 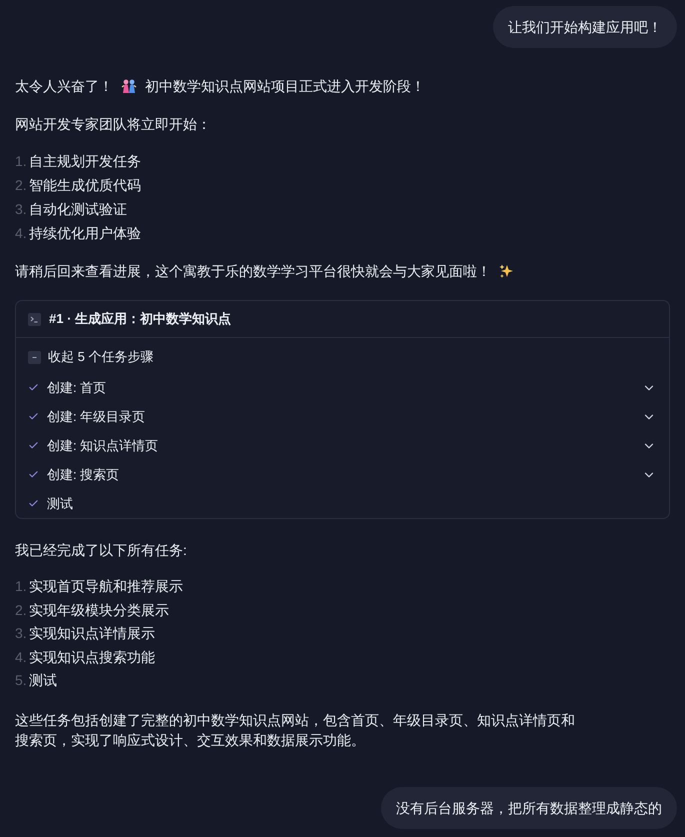 I want to click on step-label: 创建: 搜索页, so click(x=83, y=475).